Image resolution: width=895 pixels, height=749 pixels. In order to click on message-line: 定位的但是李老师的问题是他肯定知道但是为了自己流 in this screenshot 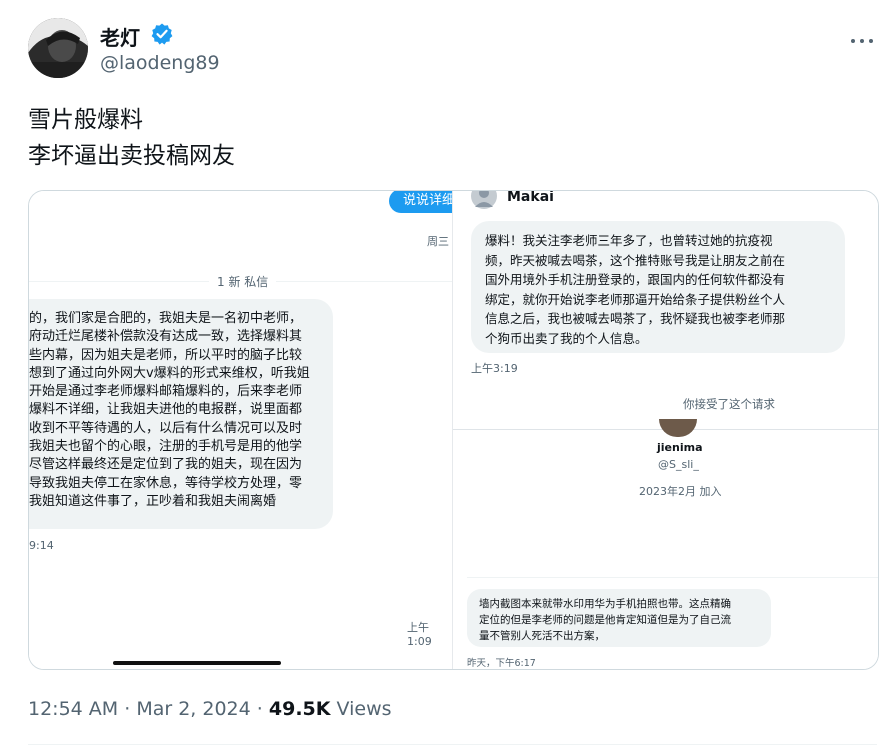, I will do `click(605, 620)`.